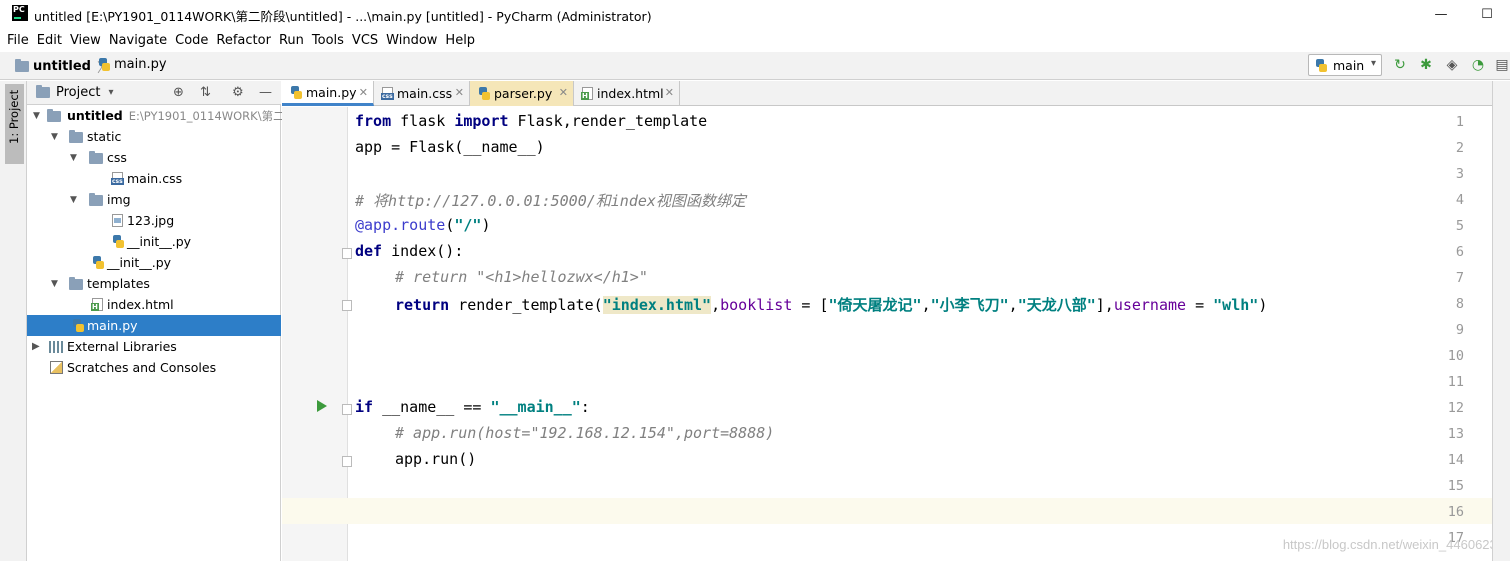  What do you see at coordinates (154, 199) in the screenshot?
I see `tree-item-img: ▼ img` at bounding box center [154, 199].